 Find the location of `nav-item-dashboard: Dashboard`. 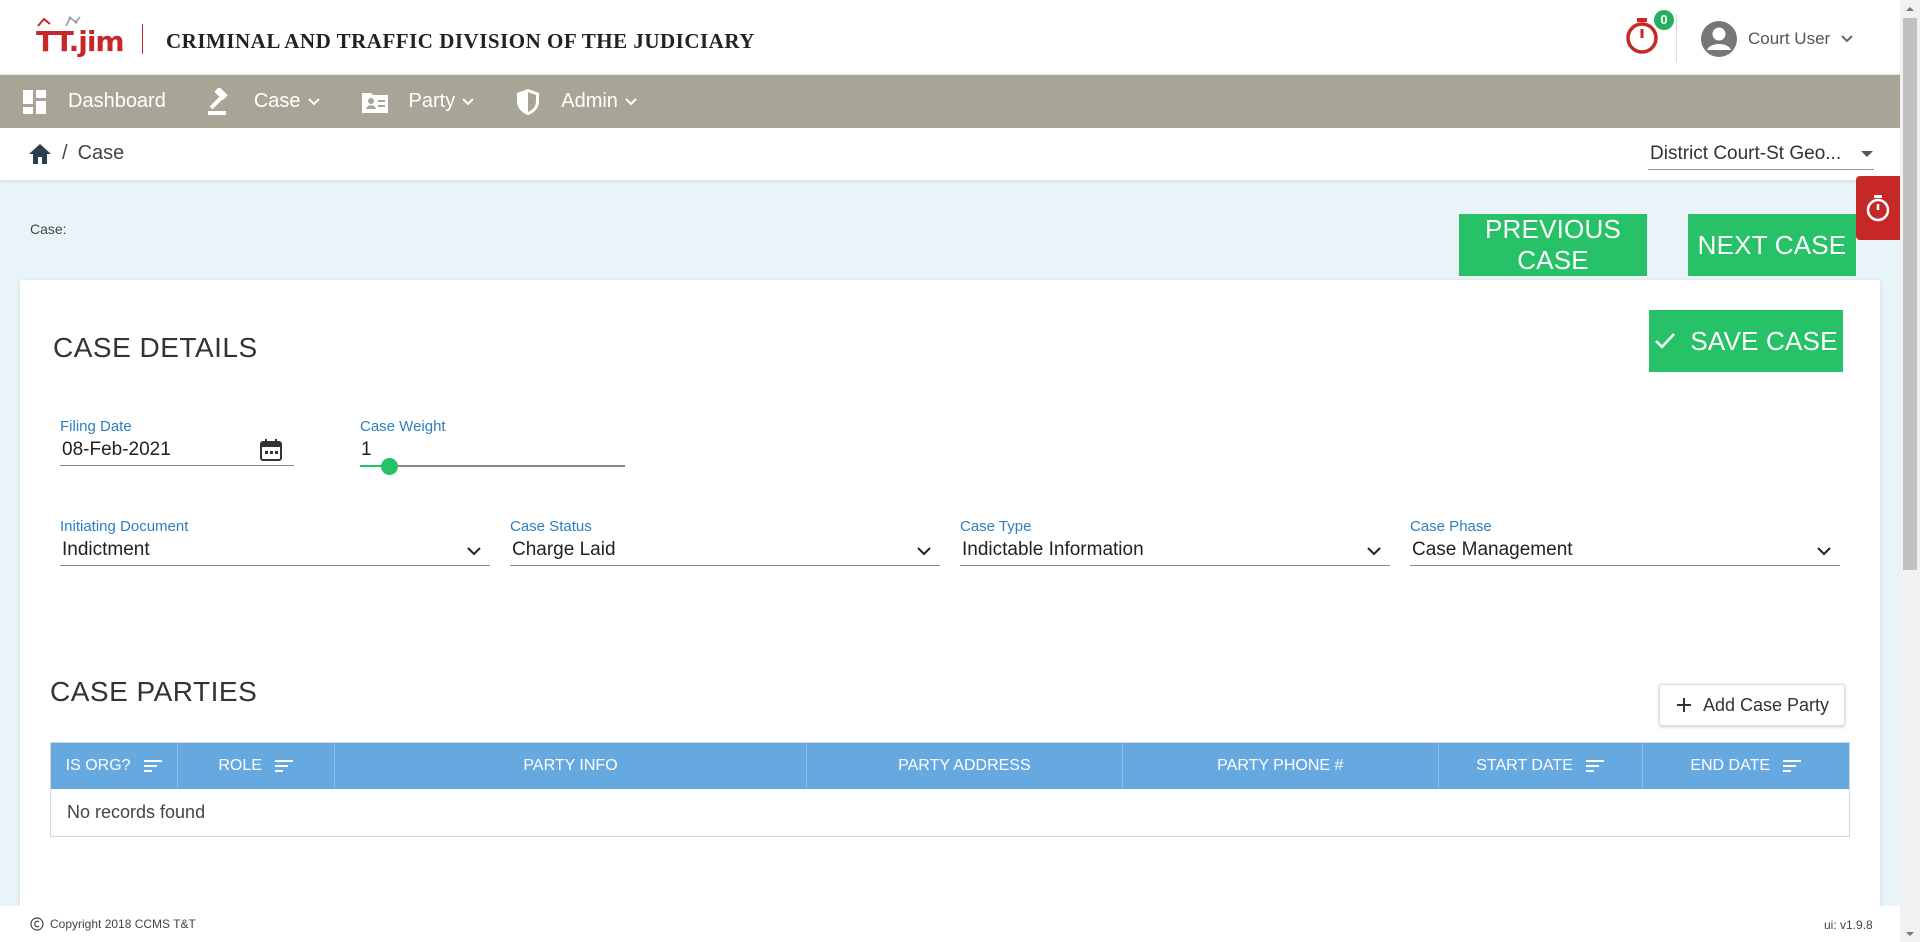

nav-item-dashboard: Dashboard is located at coordinates (94, 102).